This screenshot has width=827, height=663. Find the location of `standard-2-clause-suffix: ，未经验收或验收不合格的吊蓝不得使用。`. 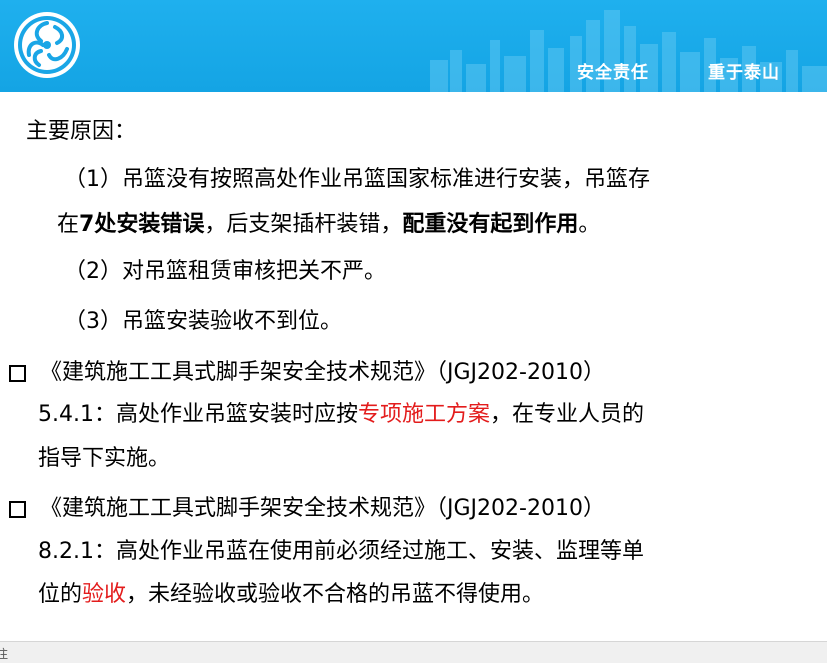

standard-2-clause-suffix: ，未经验收或验收不合格的吊蓝不得使用。 is located at coordinates (335, 594).